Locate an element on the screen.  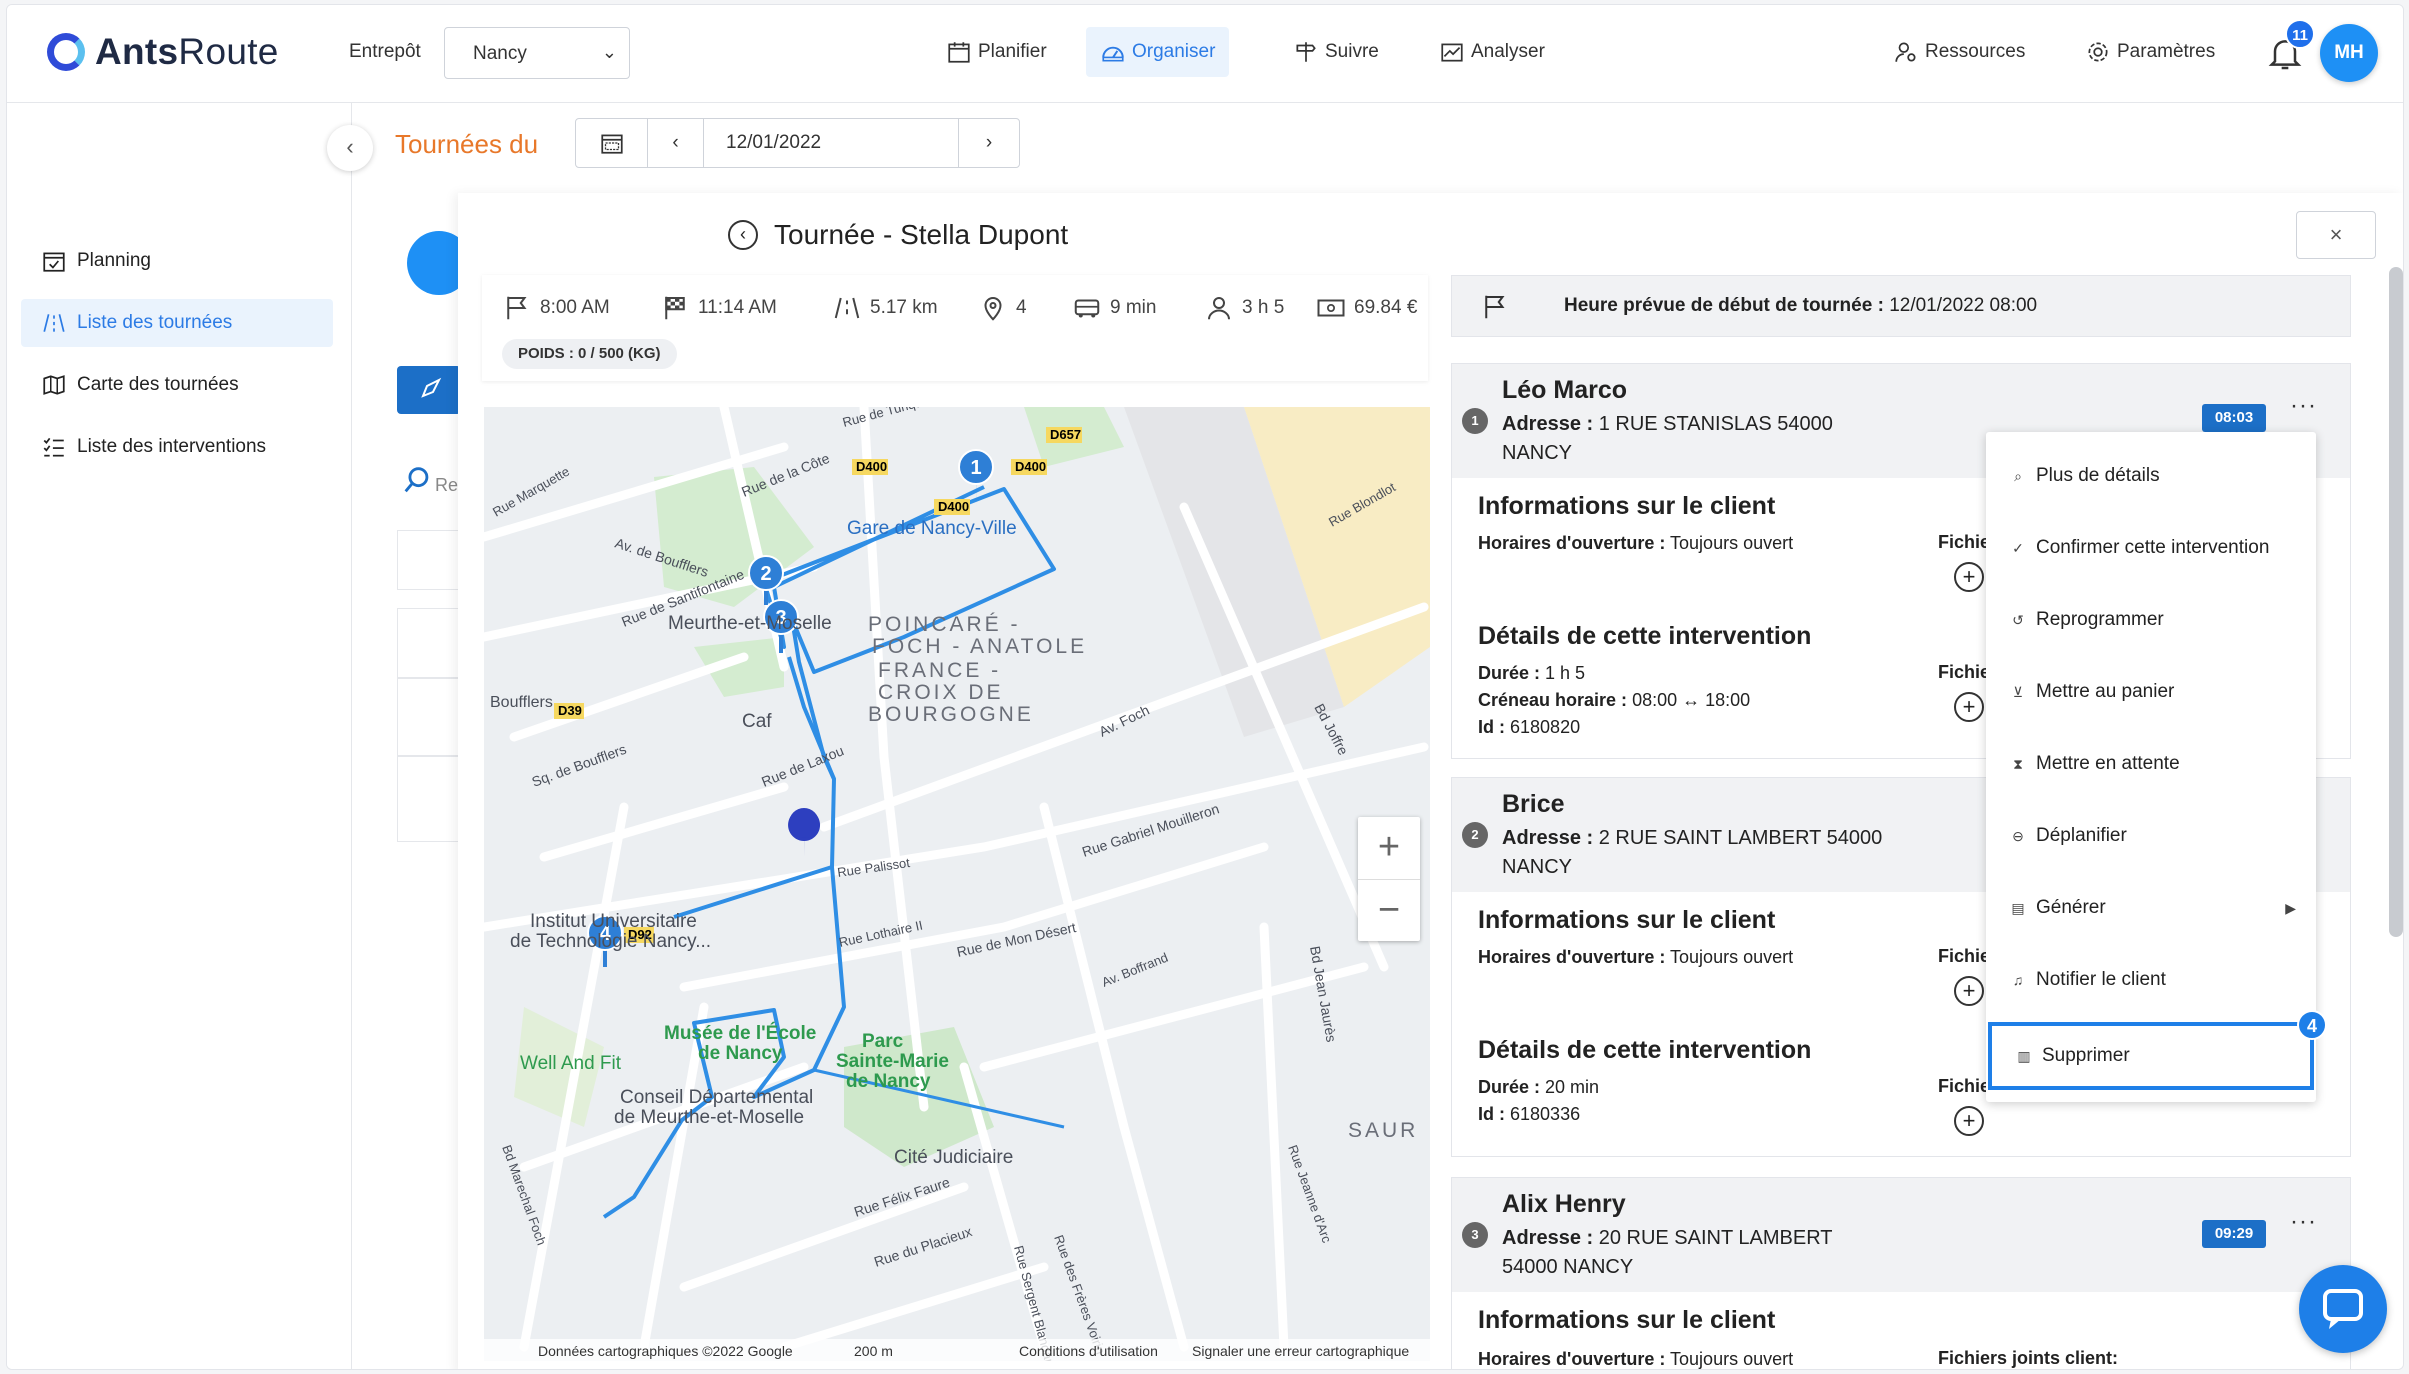
sidebar-item-liste-tournees: Liste des tournées is located at coordinates (177, 323).